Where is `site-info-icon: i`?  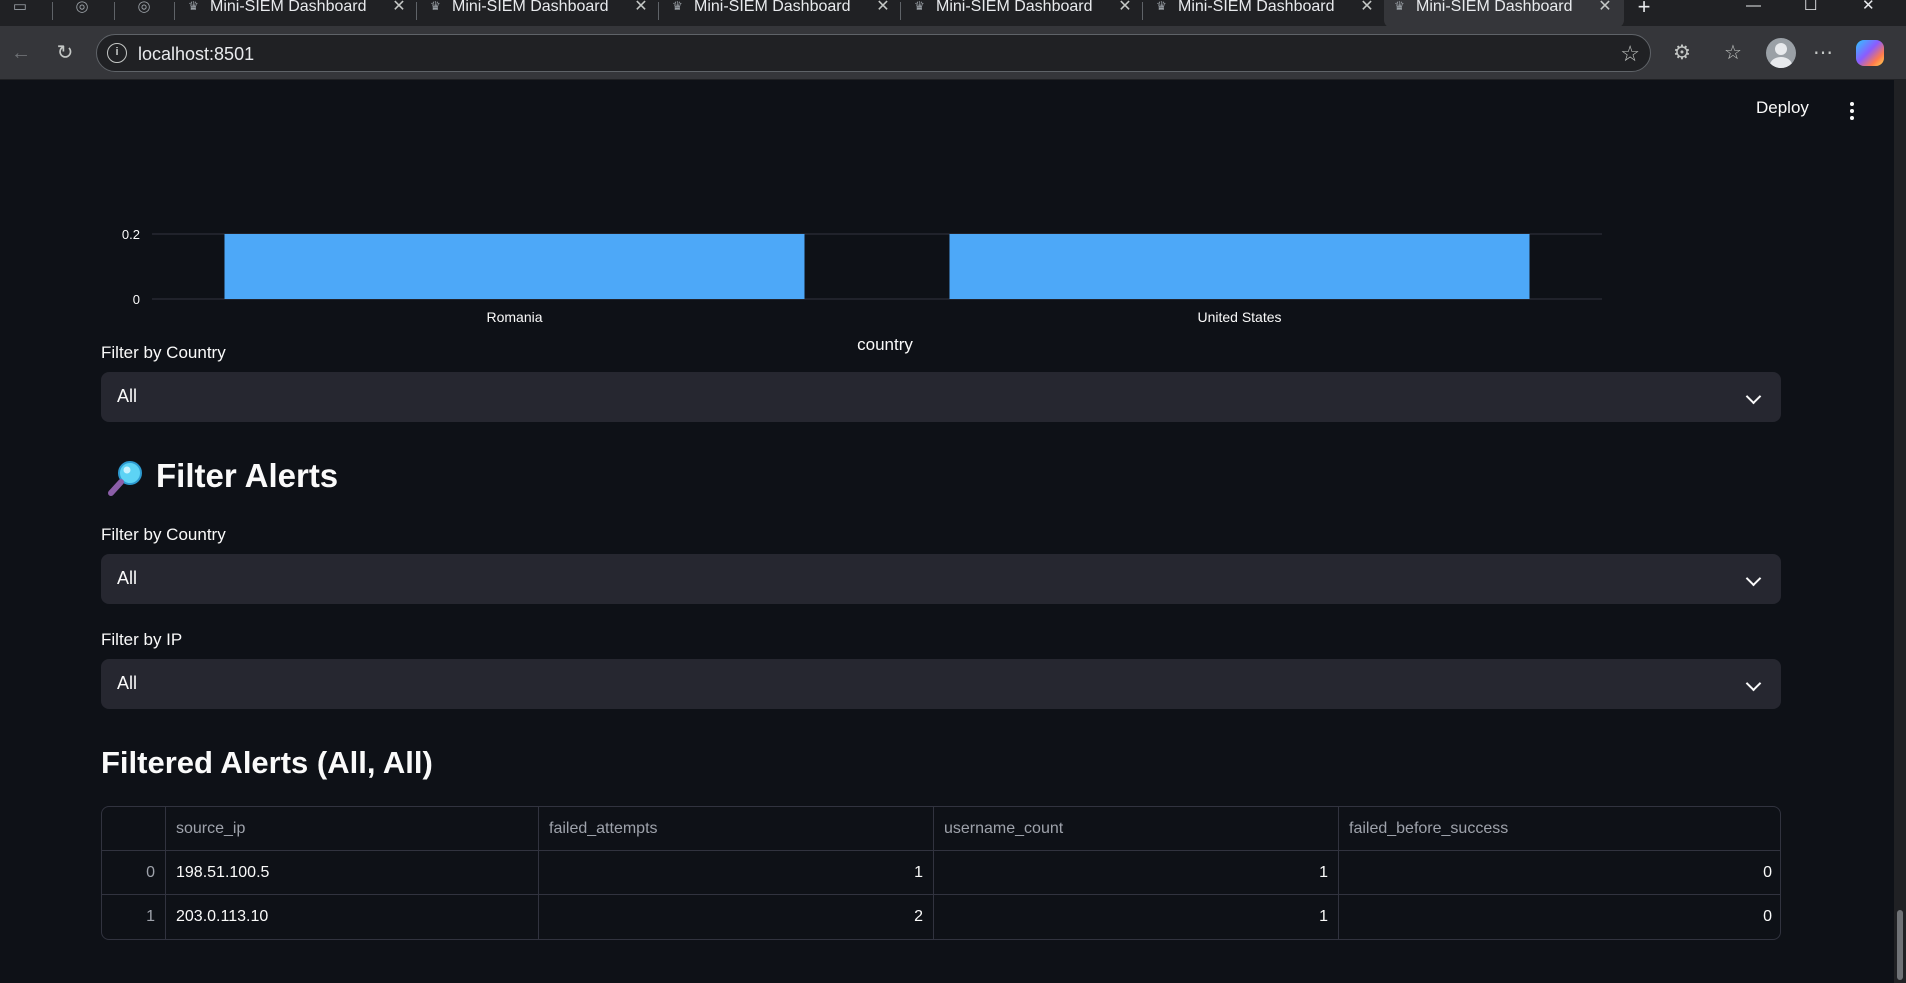 site-info-icon: i is located at coordinates (117, 53).